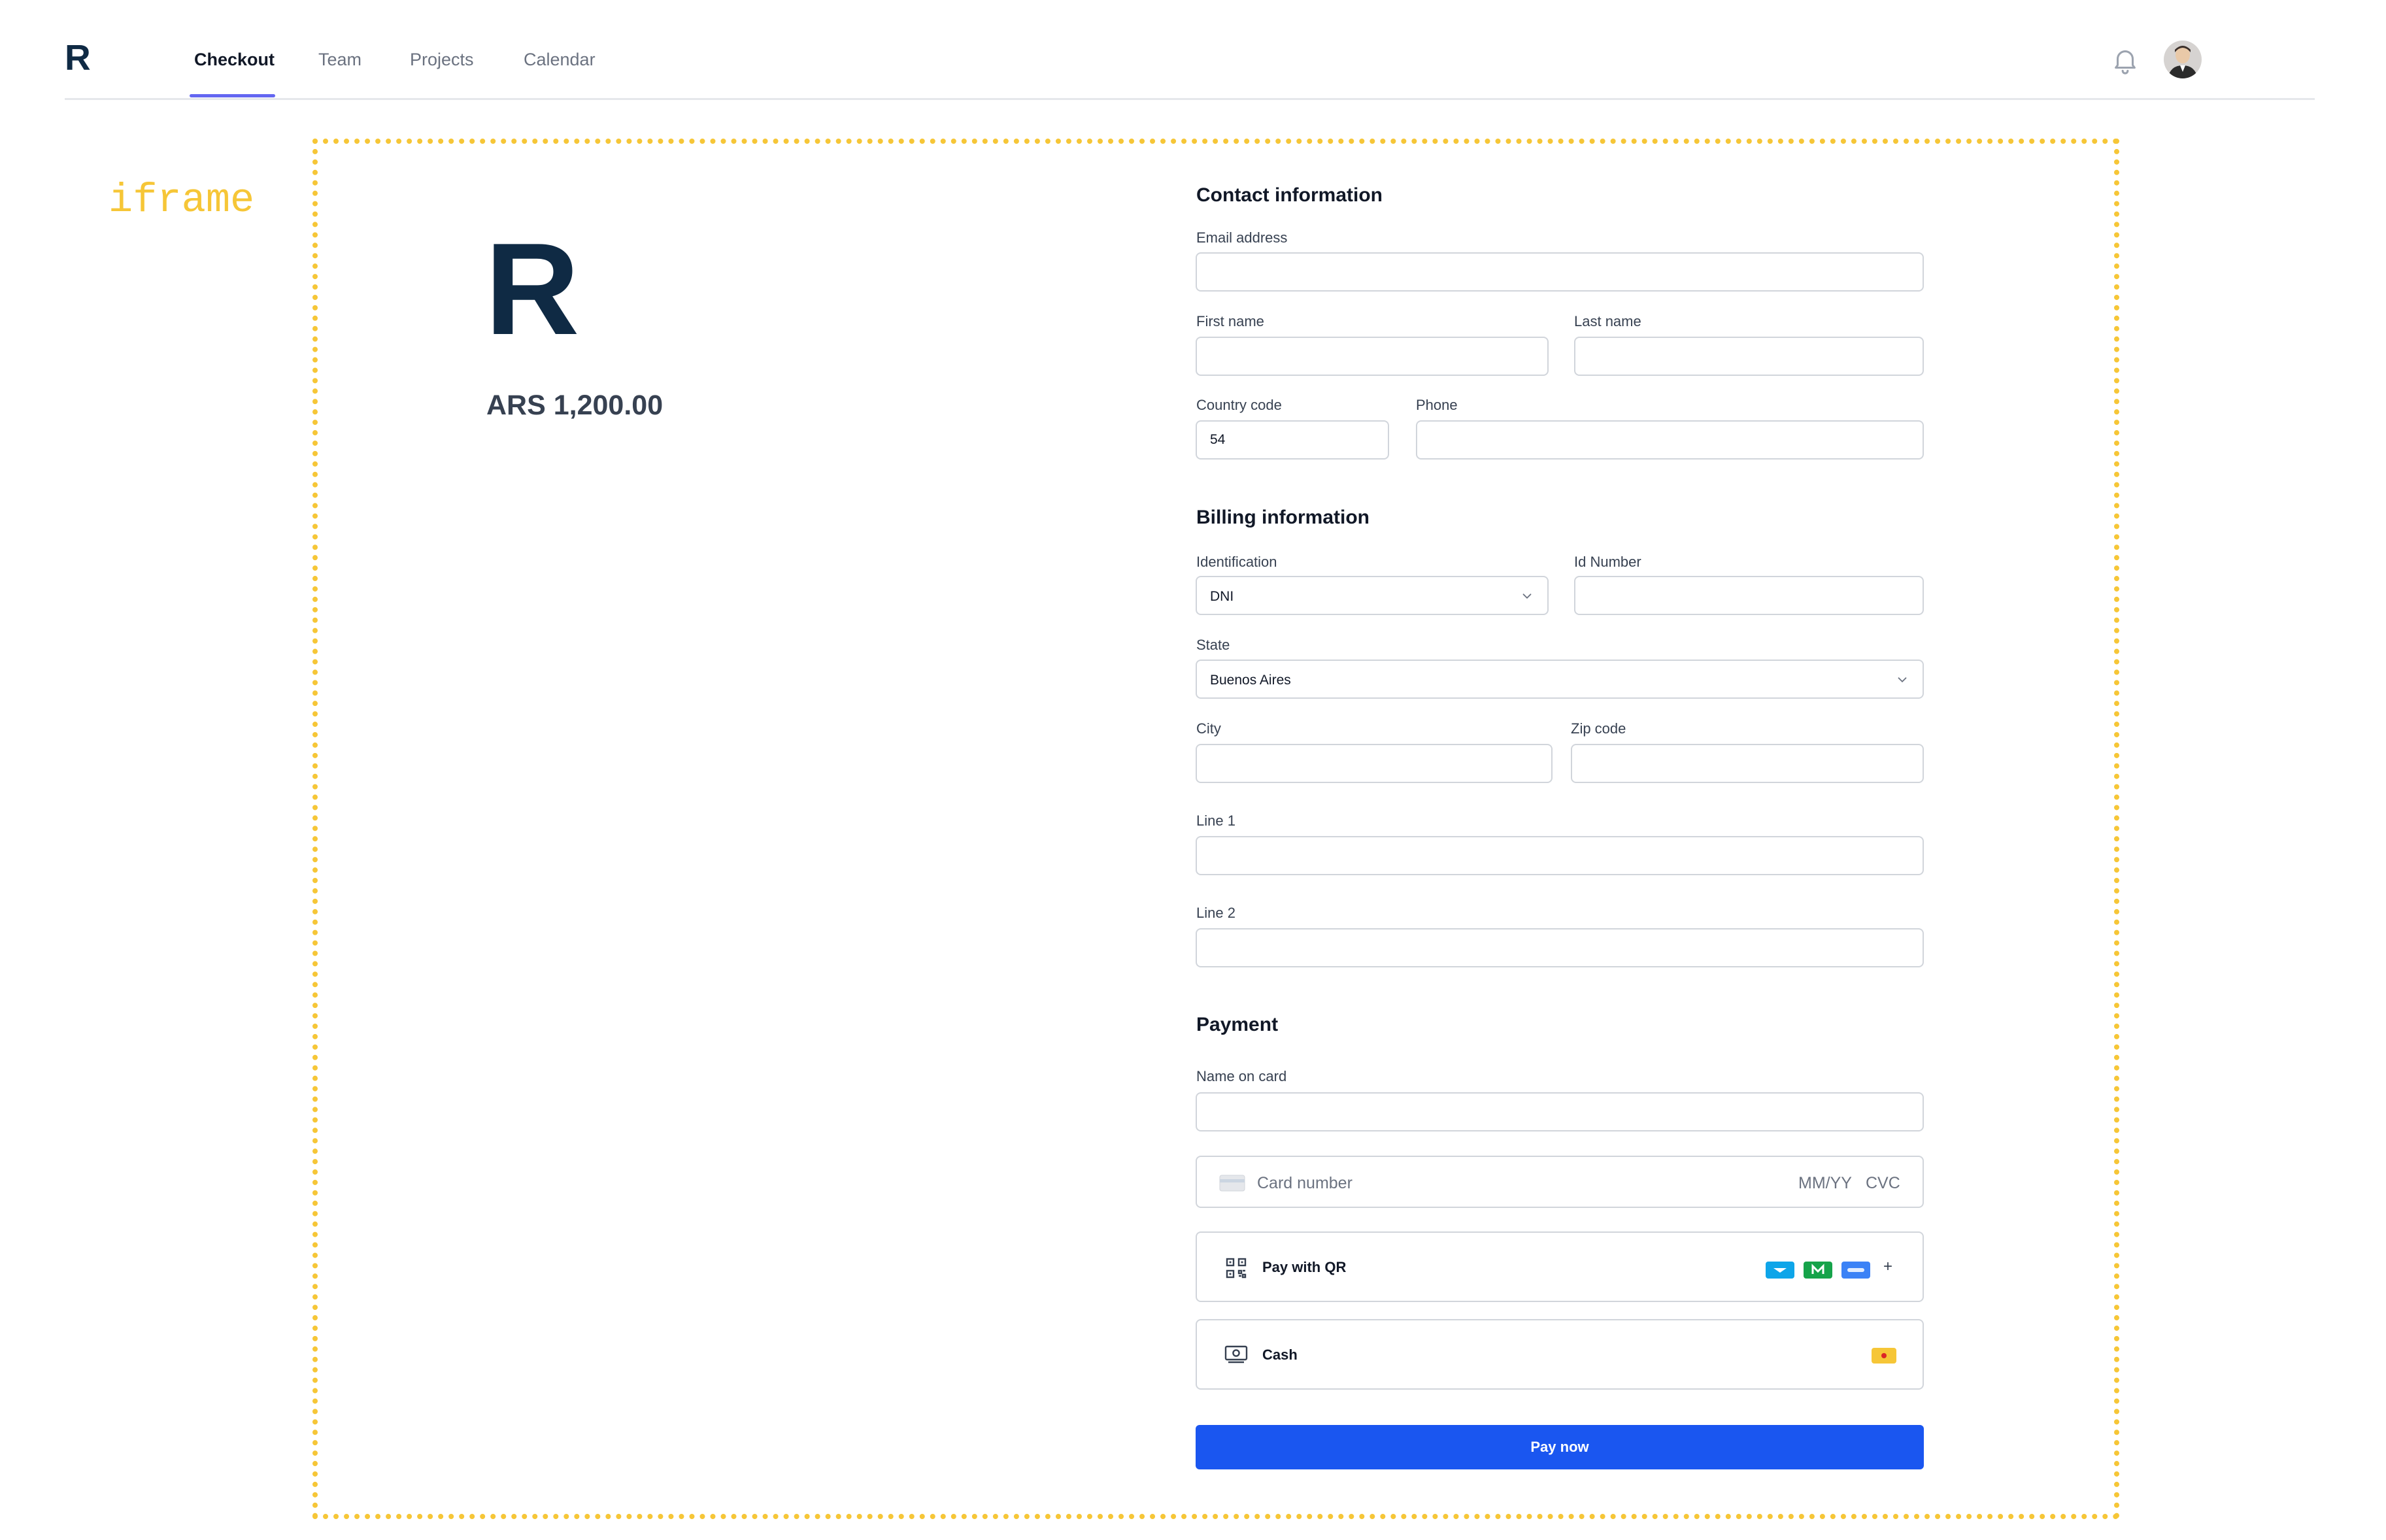 The width and height of the screenshot is (2386, 1540). What do you see at coordinates (1888, 1266) in the screenshot?
I see `more-wallets-indicator: +` at bounding box center [1888, 1266].